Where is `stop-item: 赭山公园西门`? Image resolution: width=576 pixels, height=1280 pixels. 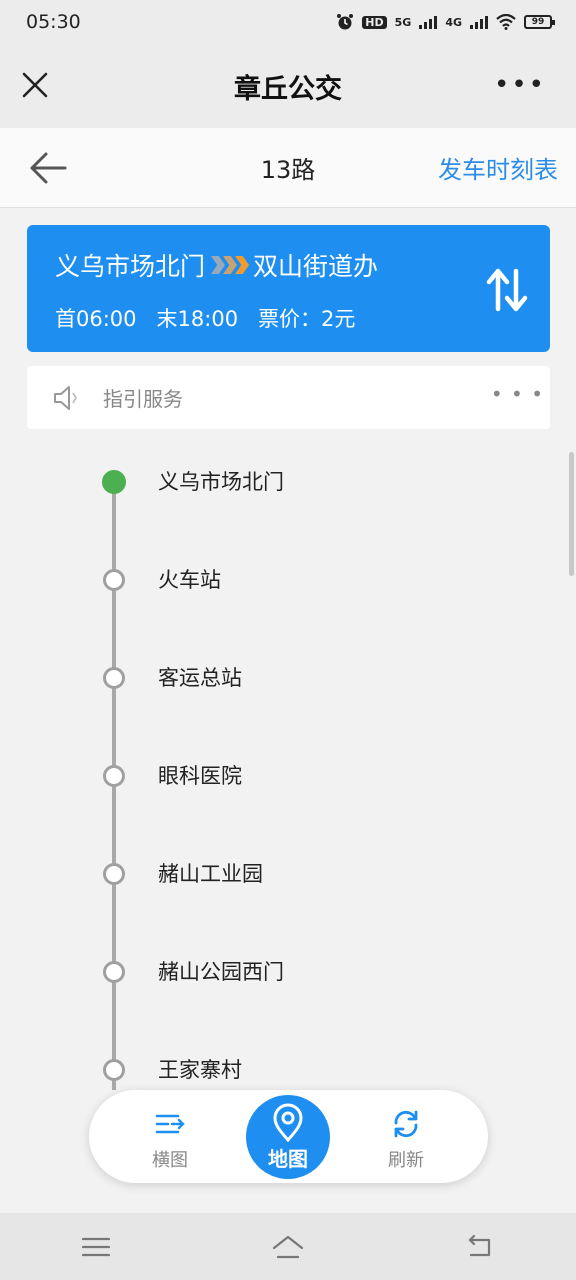
stop-item: 赭山公园西门 is located at coordinates (288, 974).